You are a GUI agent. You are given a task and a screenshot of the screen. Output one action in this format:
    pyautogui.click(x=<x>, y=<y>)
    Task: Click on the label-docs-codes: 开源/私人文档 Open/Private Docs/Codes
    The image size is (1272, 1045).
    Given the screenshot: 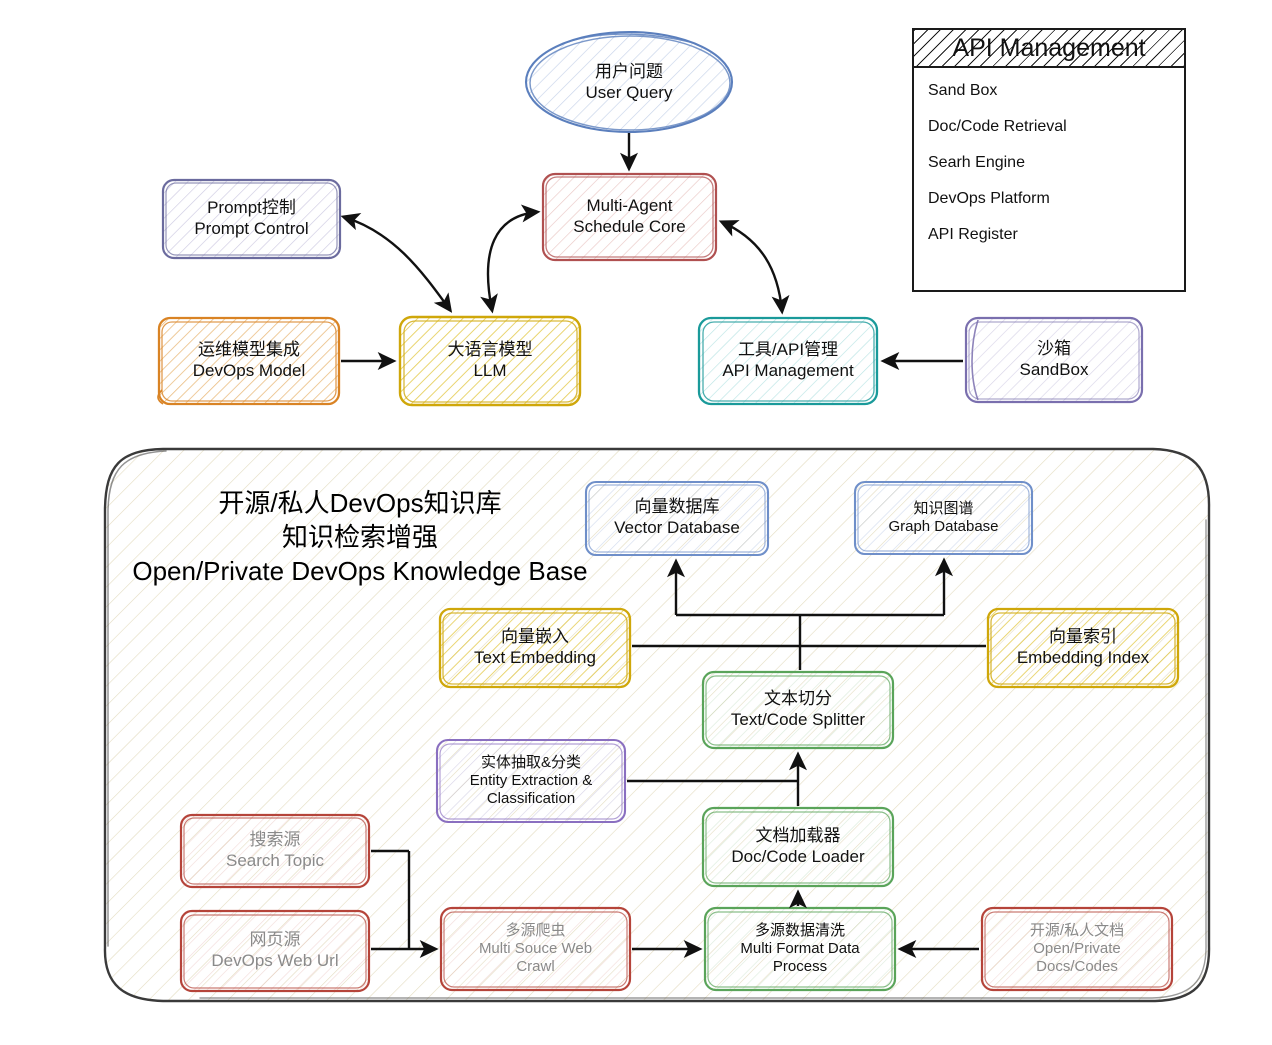 What is the action you would take?
    pyautogui.click(x=1077, y=949)
    